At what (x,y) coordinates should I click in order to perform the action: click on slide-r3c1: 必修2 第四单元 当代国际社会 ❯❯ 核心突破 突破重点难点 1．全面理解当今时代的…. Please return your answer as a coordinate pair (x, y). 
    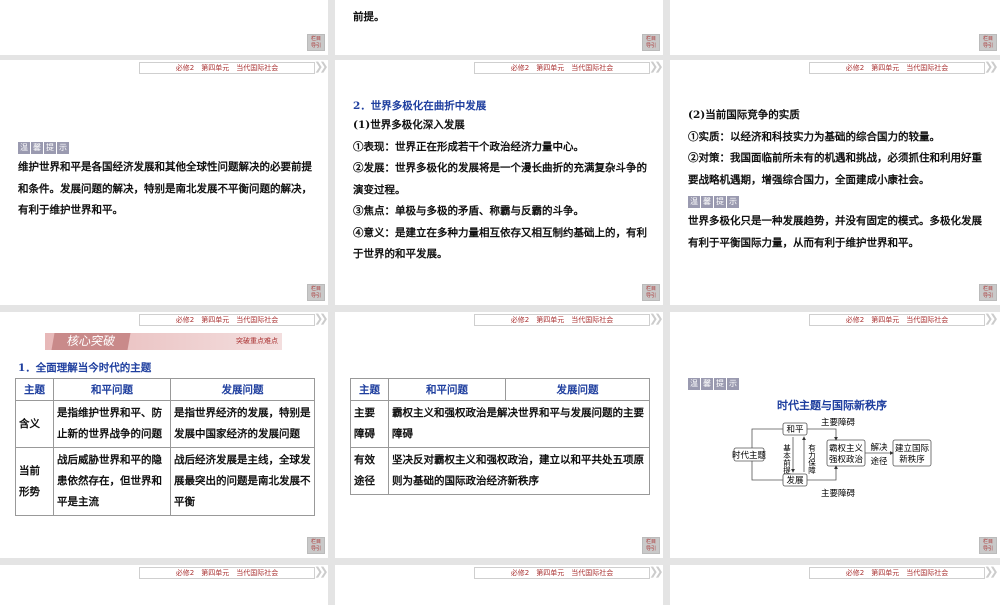
    Looking at the image, I should click on (164, 435).